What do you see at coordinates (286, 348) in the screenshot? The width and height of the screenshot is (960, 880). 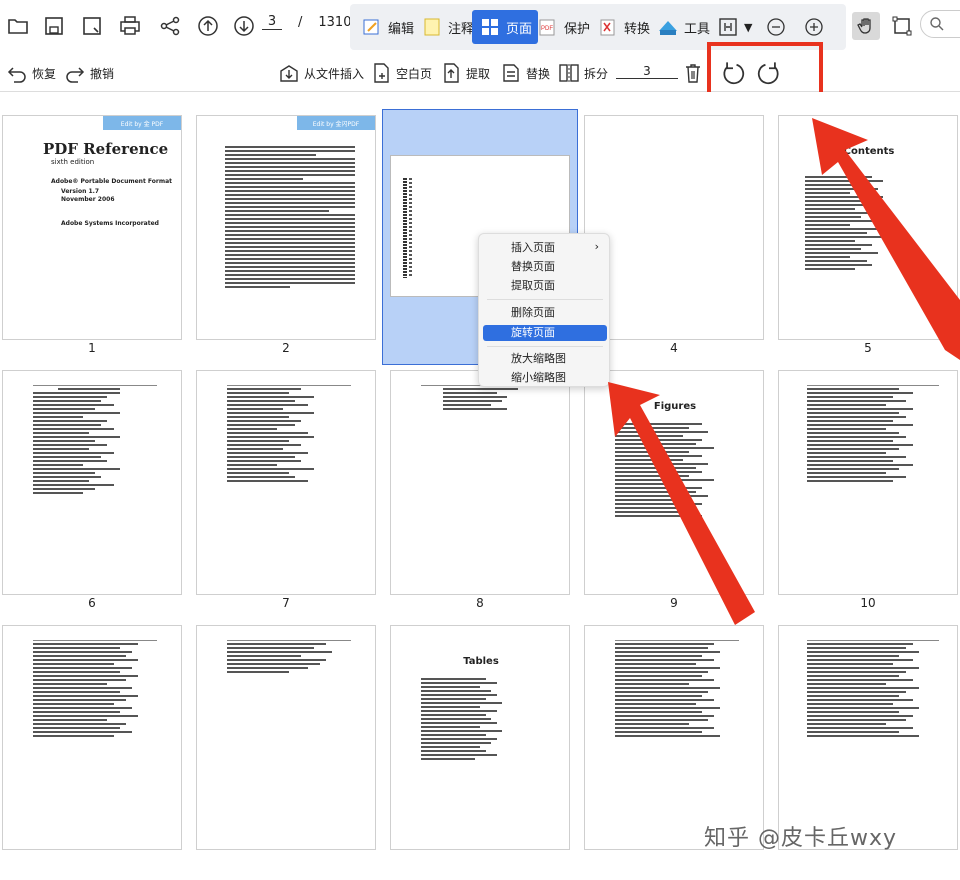 I see `page-number-label: 2` at bounding box center [286, 348].